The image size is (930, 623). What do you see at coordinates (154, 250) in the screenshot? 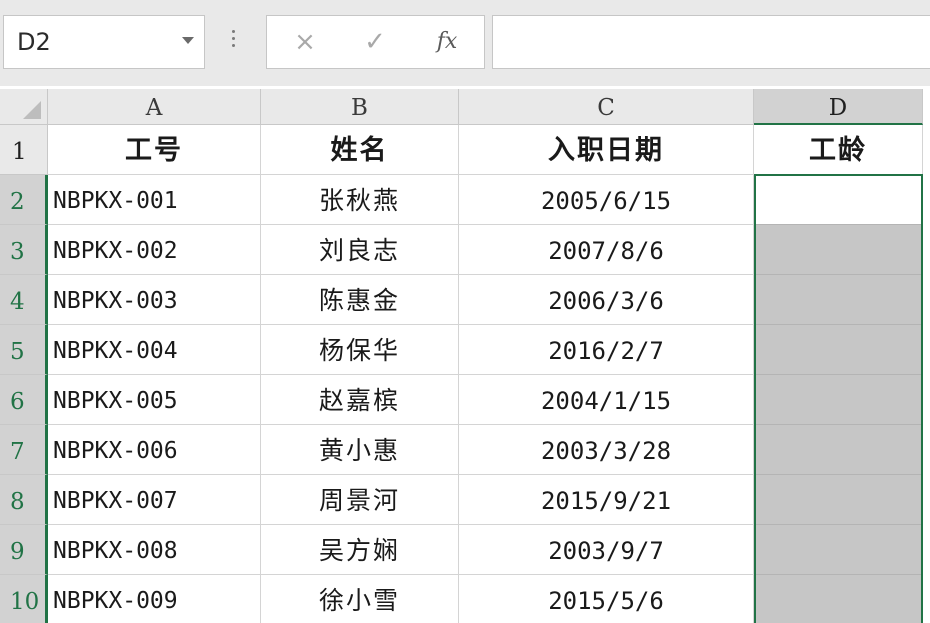
I see `cell-a3: NBPKX-002` at bounding box center [154, 250].